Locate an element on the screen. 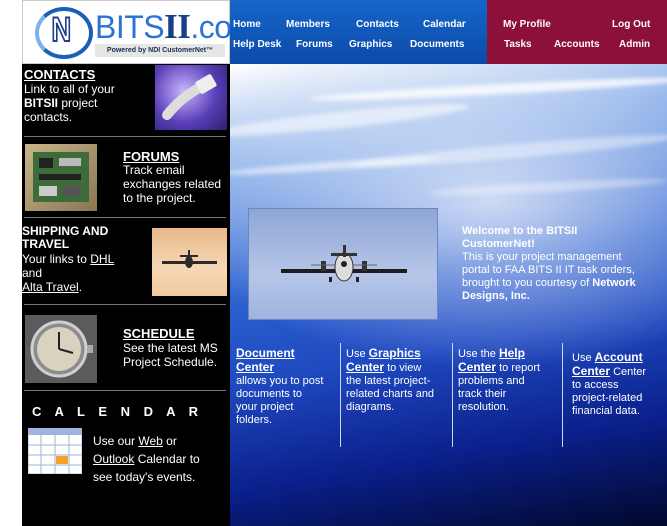 Image resolution: width=667 pixels, height=526 pixels. shipping-title-line1: SHIPPING AND is located at coordinates (65, 231).